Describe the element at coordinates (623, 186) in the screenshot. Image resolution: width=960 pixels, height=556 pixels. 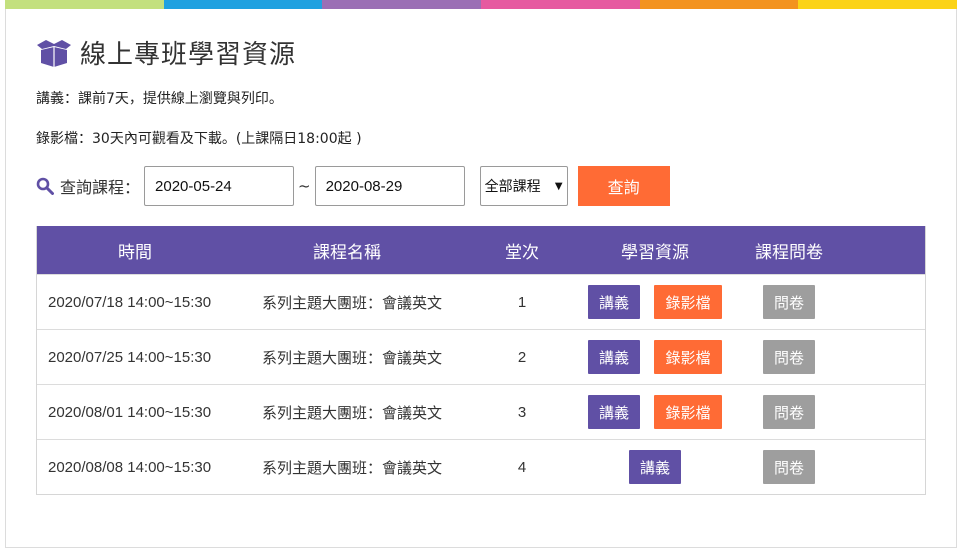
I see `query-button: 查詢` at that location.